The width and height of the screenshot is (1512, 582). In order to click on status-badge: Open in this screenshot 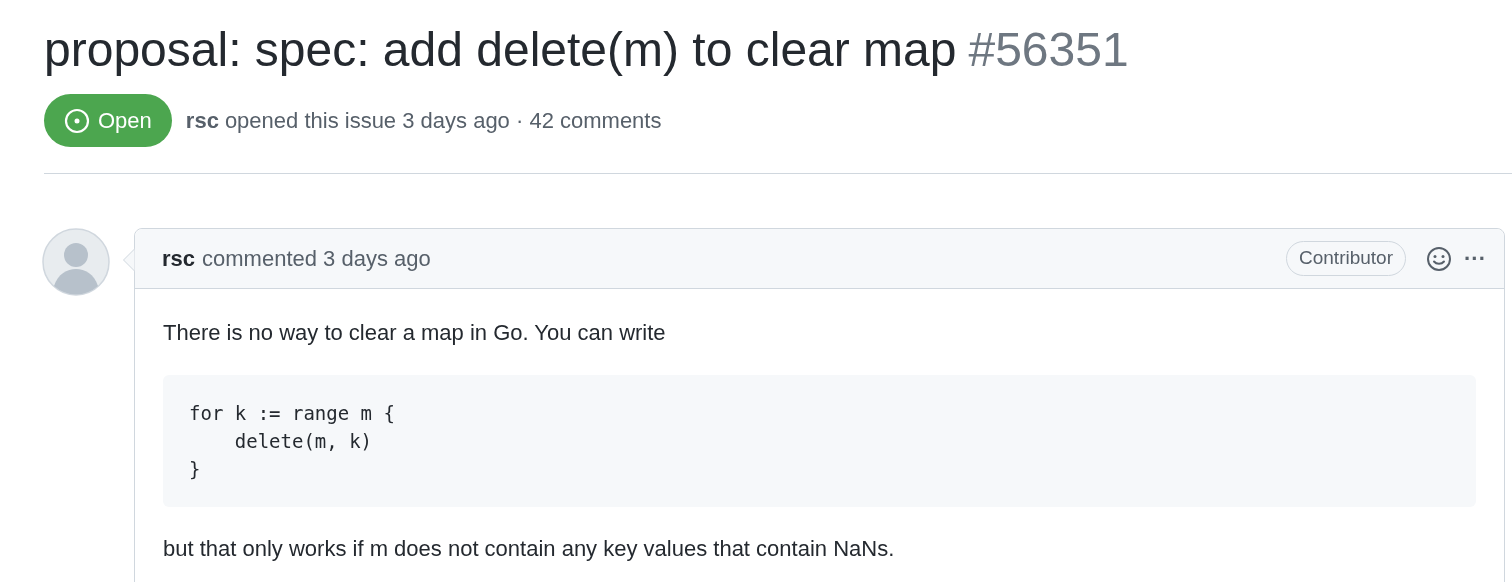, I will do `click(108, 120)`.